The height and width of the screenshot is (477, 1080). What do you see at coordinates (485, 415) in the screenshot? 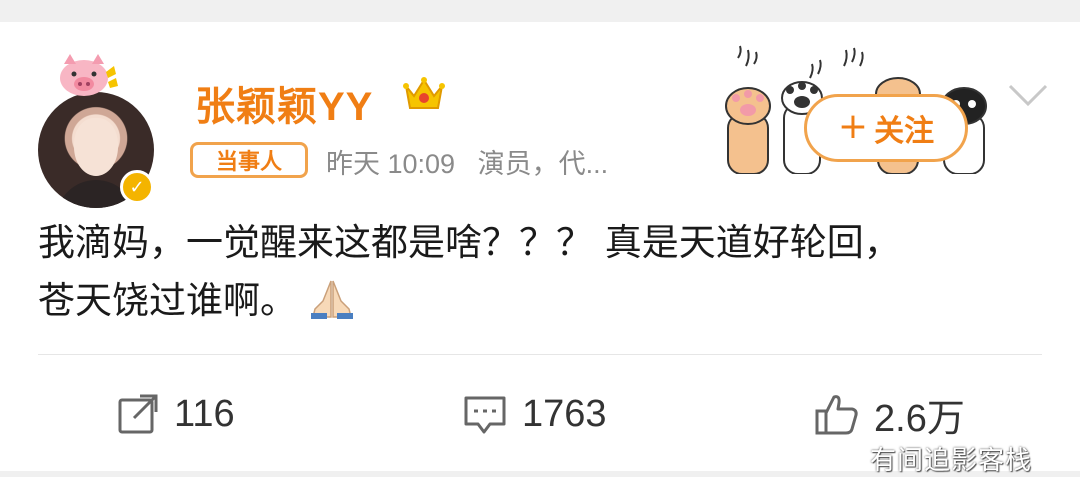
I see `comment-icon` at bounding box center [485, 415].